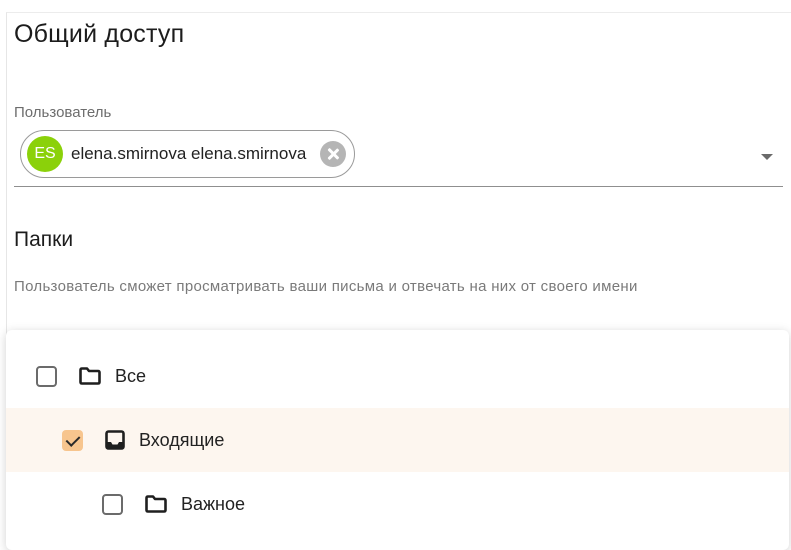 The image size is (791, 550). Describe the element at coordinates (45, 154) in the screenshot. I see `avatar: ES` at that location.